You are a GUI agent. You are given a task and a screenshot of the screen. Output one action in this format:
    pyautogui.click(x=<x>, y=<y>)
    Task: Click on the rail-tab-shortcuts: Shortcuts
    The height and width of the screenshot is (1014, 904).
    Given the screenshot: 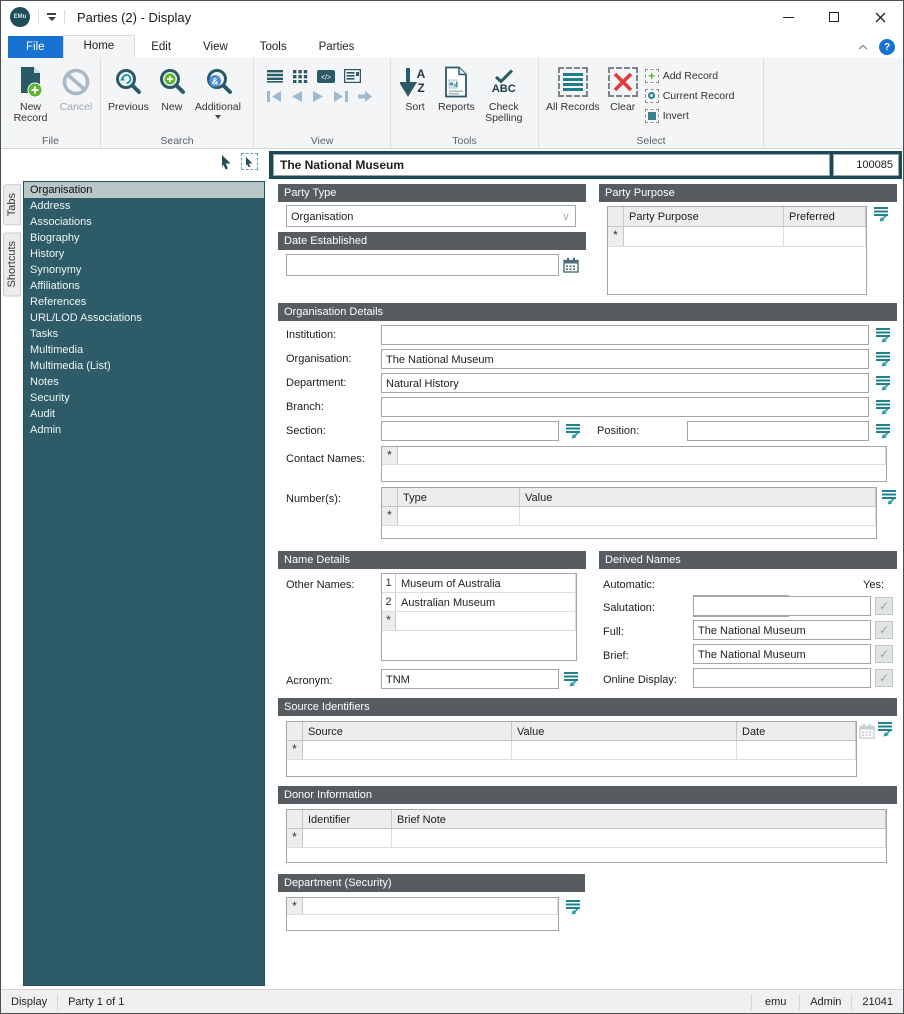 What is the action you would take?
    pyautogui.click(x=12, y=264)
    